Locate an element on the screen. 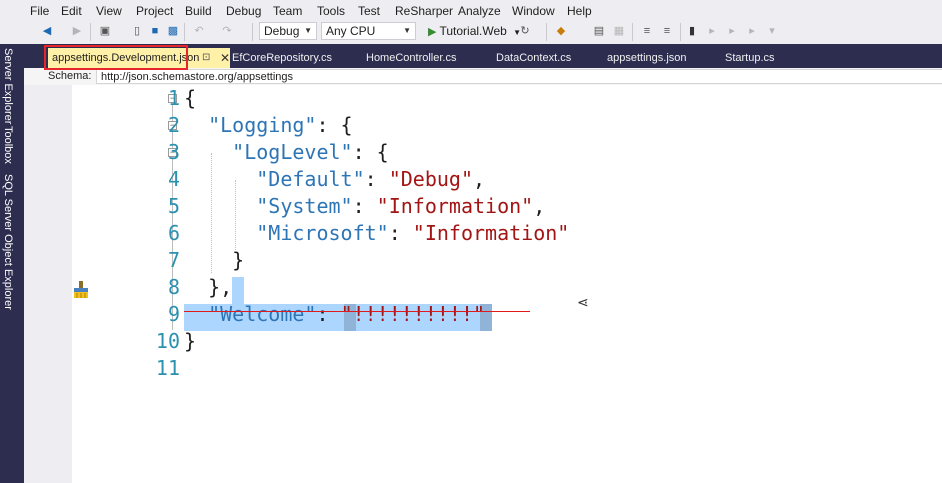 This screenshot has height=483, width=942. json-key: "LogLevel" is located at coordinates (292, 152).